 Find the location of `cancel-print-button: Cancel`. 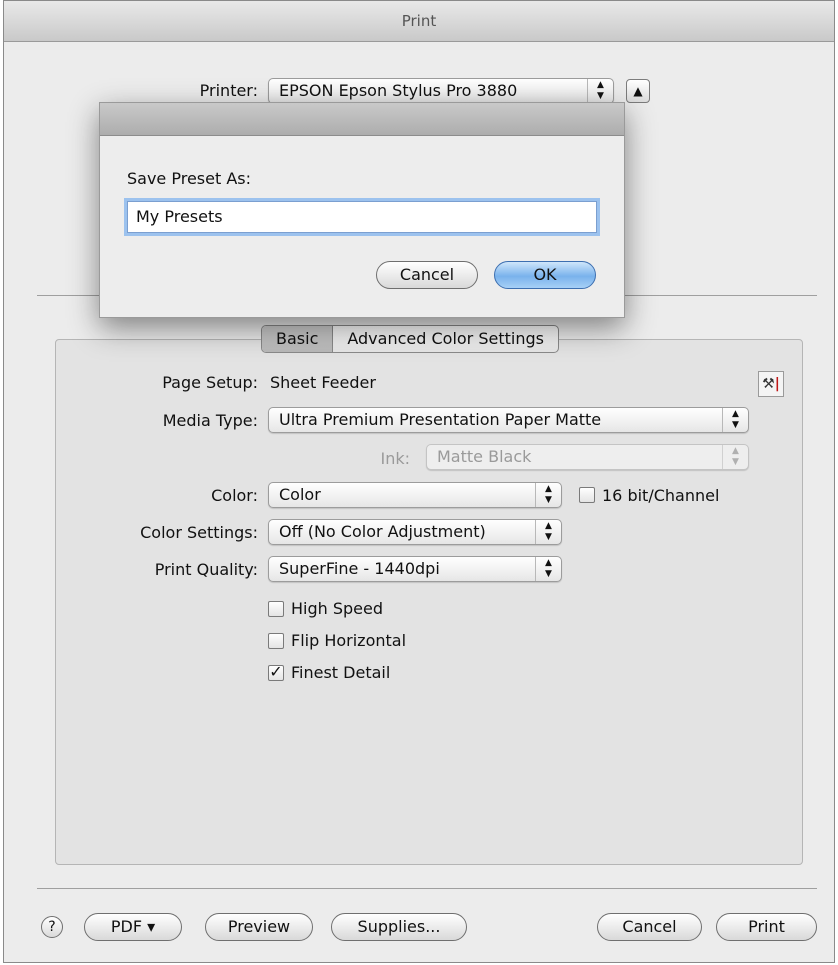

cancel-print-button: Cancel is located at coordinates (649, 927).